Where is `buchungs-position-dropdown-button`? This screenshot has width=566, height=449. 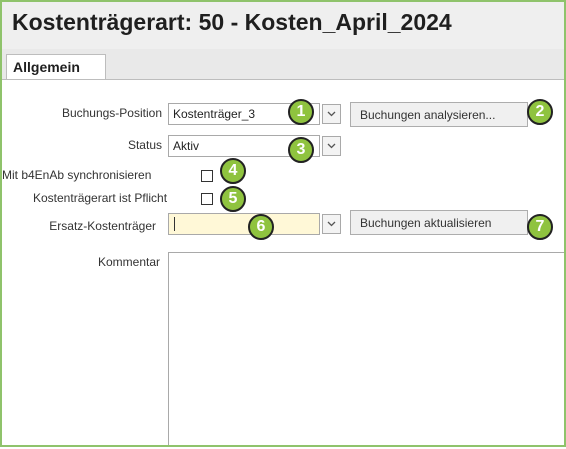
buchungs-position-dropdown-button is located at coordinates (331, 114).